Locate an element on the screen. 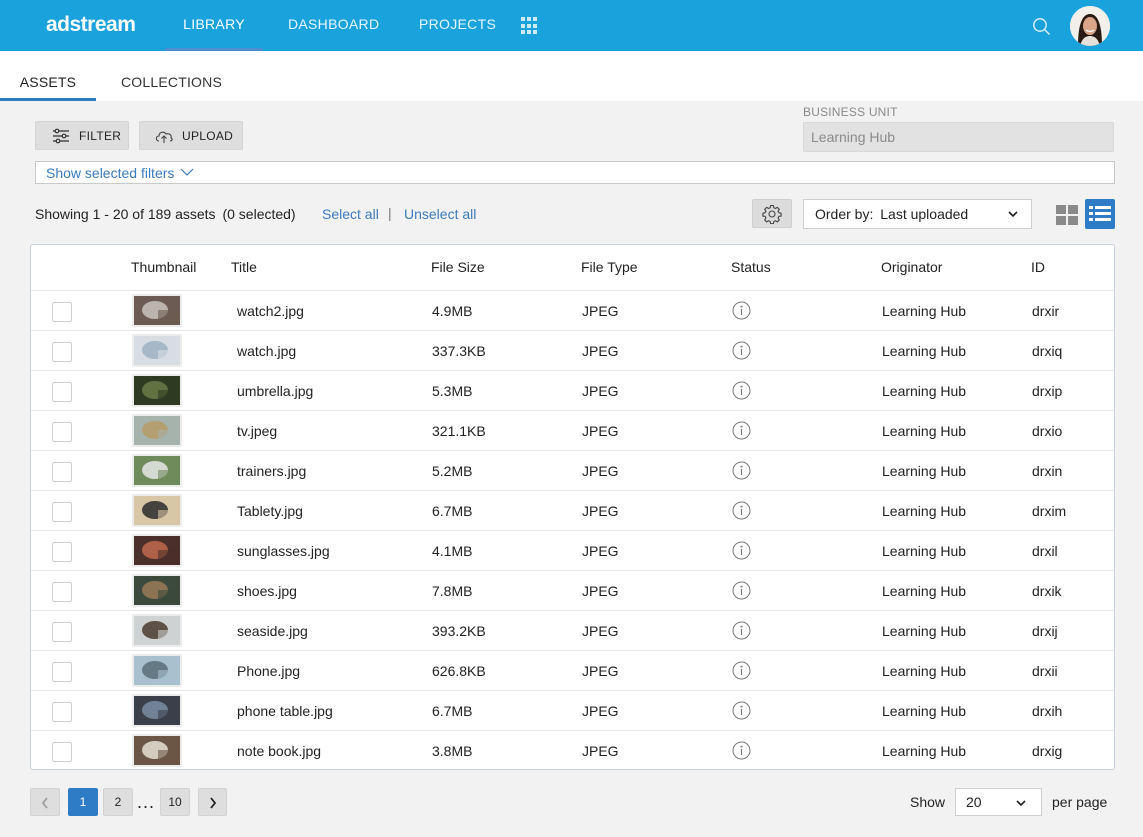  nav-dashboard: DASHBOARD is located at coordinates (333, 25).